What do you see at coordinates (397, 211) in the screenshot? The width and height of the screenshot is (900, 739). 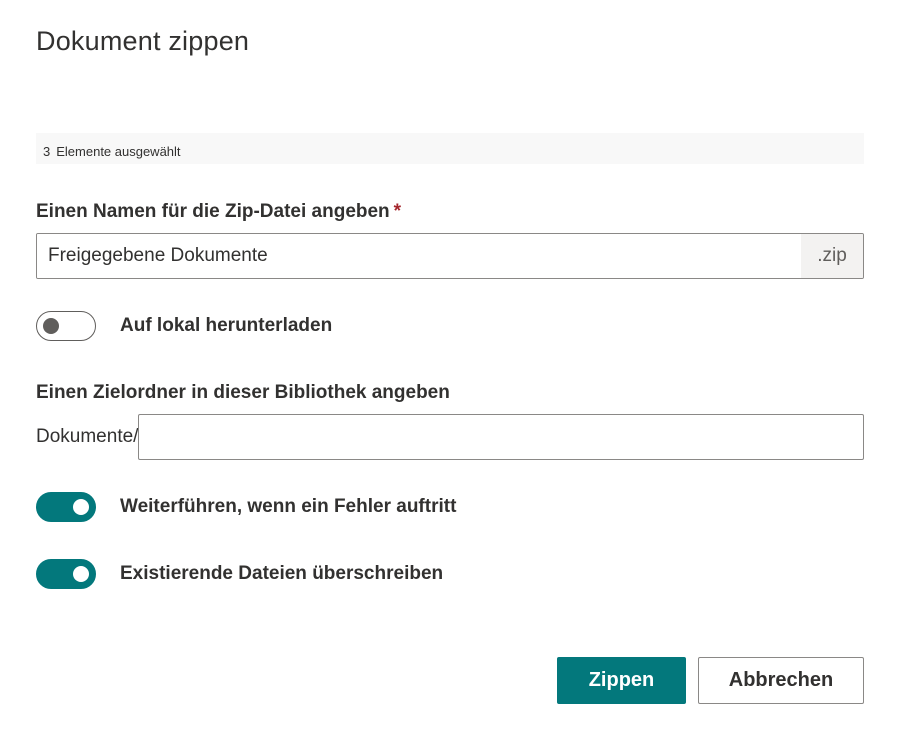 I see `required-marker: *` at bounding box center [397, 211].